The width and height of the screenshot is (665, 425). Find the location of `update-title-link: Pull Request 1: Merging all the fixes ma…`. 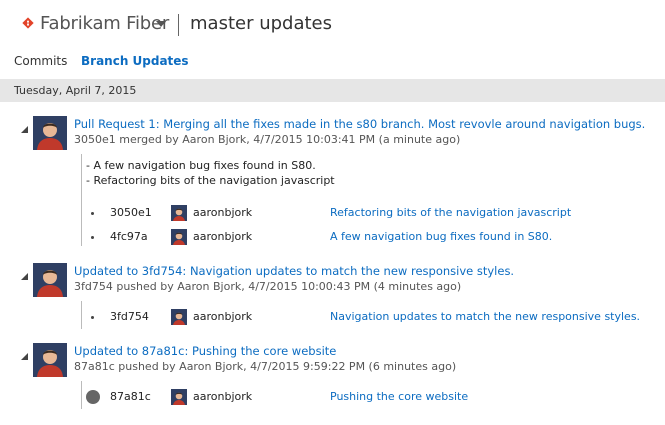

update-title-link: Pull Request 1: Merging all the fixes ma… is located at coordinates (359, 124).